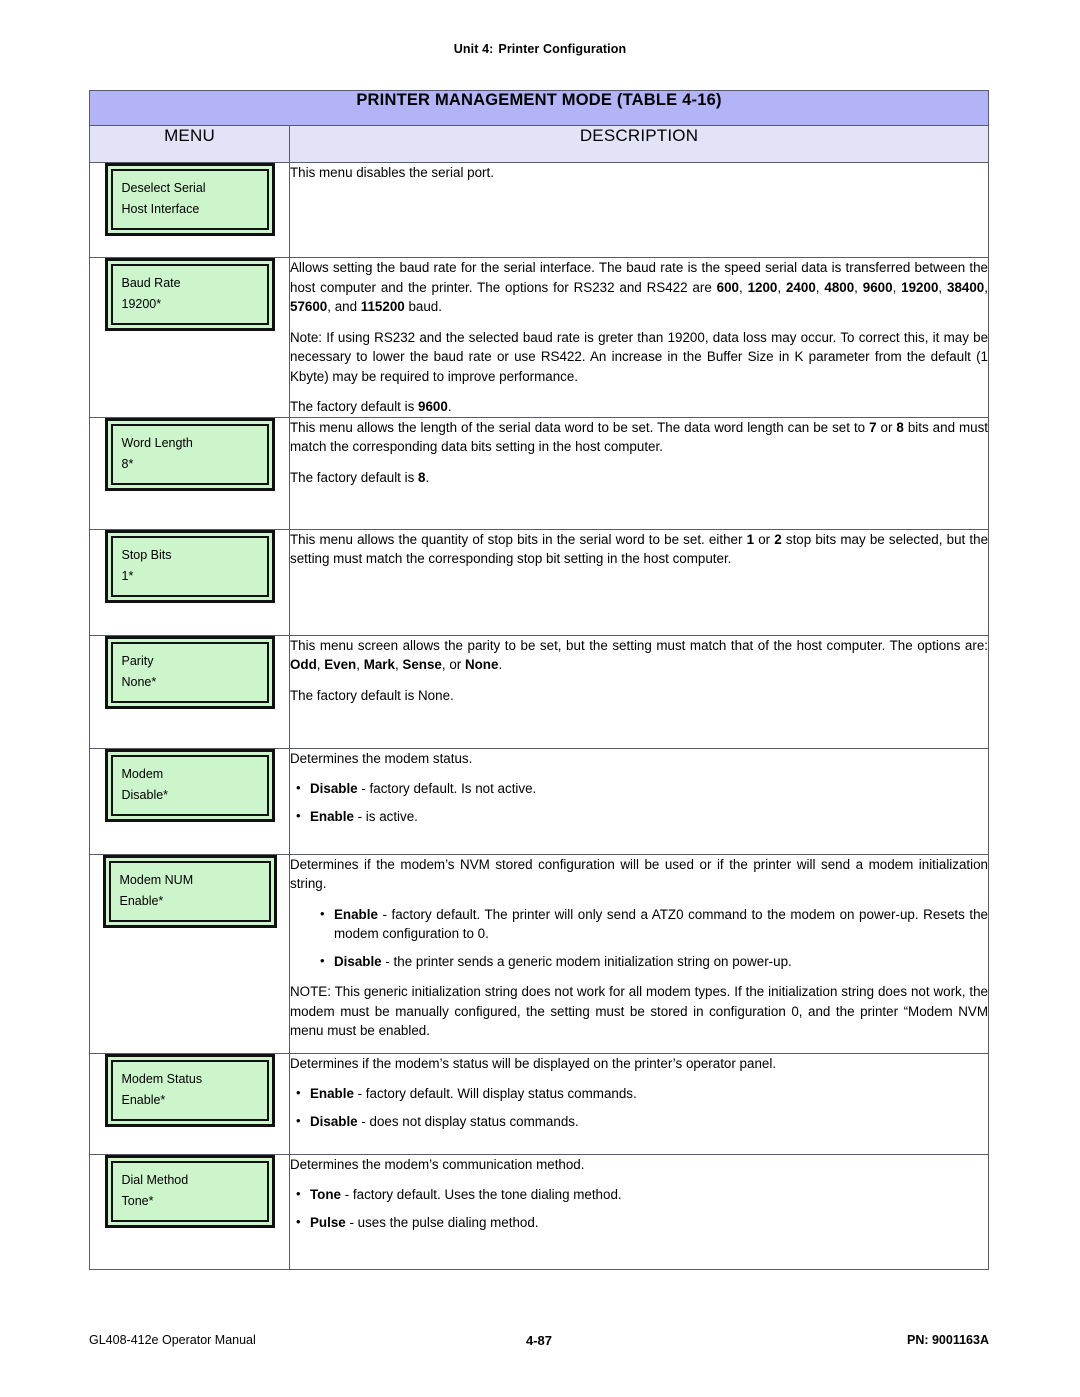  I want to click on menu-cell-dial-method: Dial Method Tone*, so click(189, 1211).